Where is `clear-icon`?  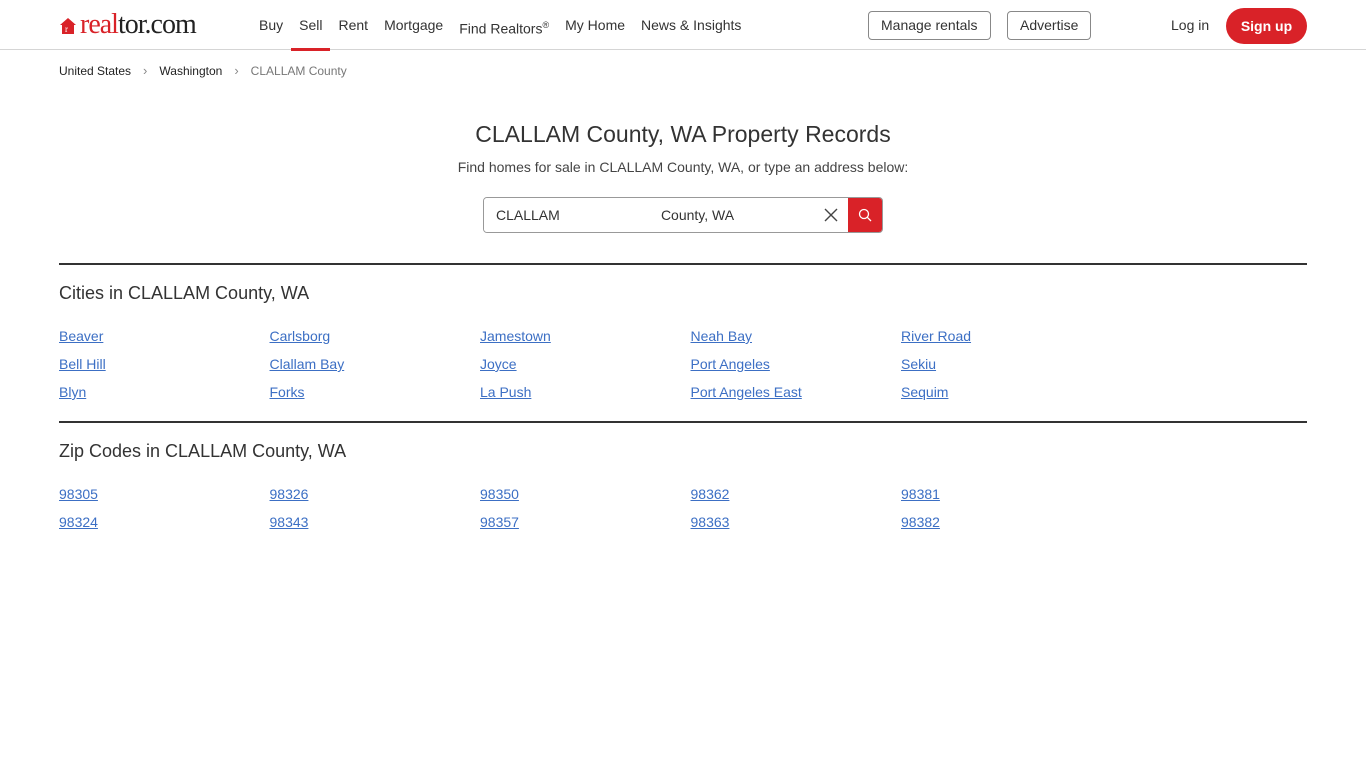
clear-icon is located at coordinates (831, 215).